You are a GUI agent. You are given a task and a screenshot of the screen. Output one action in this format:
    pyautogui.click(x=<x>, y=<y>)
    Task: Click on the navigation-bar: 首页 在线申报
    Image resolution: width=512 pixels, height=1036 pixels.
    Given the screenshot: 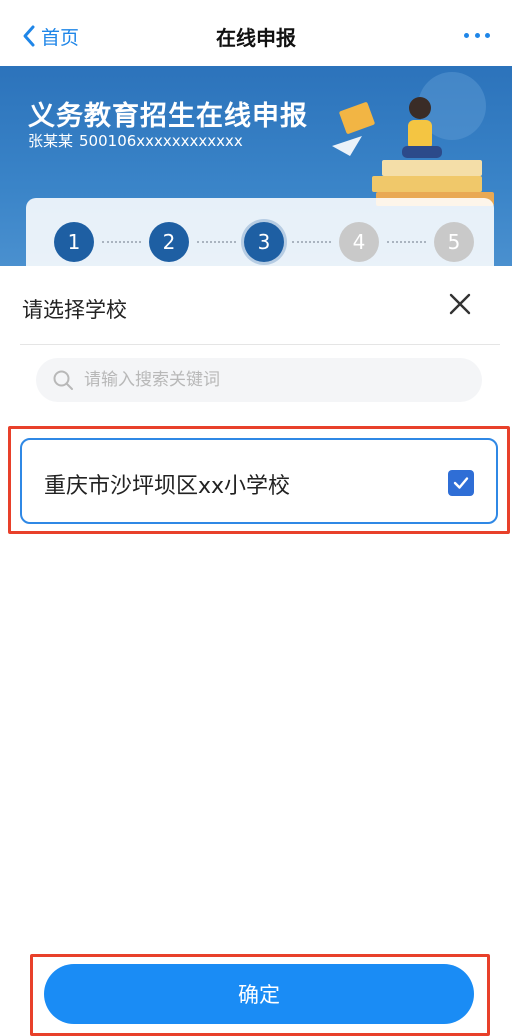 What is the action you would take?
    pyautogui.click(x=256, y=33)
    